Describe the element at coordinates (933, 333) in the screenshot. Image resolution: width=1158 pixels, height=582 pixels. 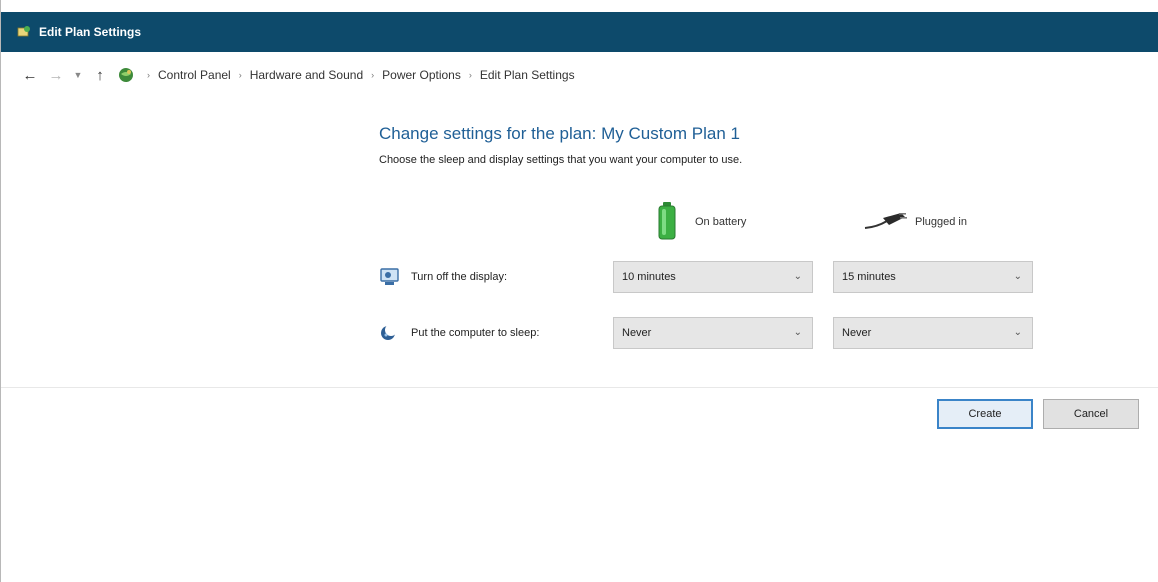
I see `sleep-plugged-in-select: Never ⌄` at that location.